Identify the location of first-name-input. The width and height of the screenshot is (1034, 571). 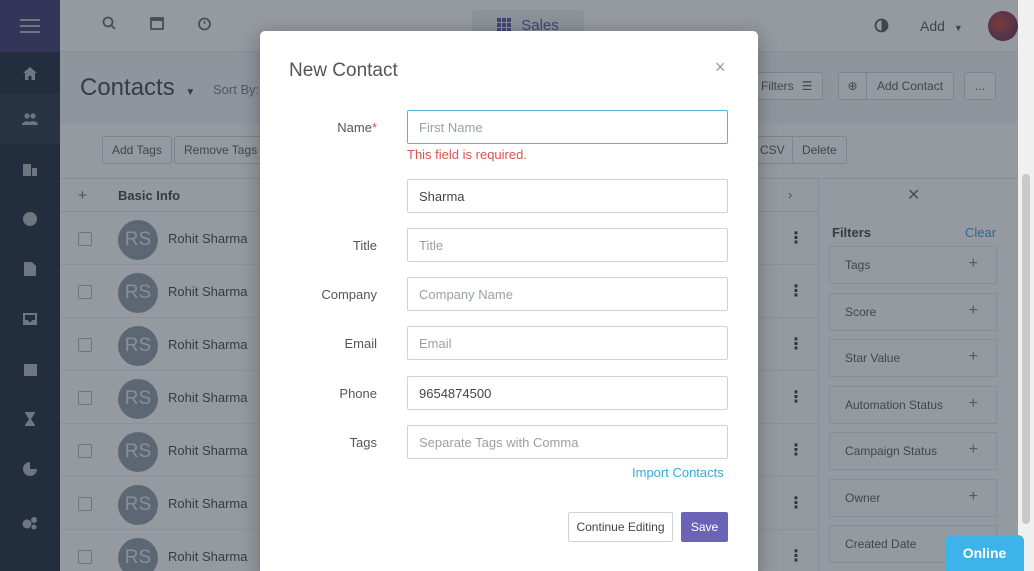
(567, 127).